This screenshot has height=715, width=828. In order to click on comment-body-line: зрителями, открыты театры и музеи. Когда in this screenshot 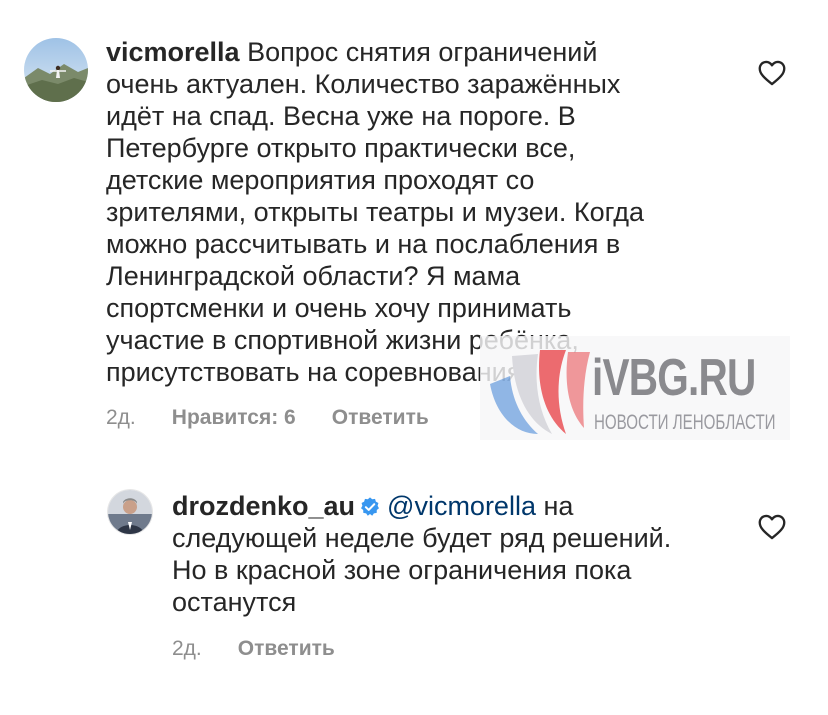, I will do `click(375, 212)`.